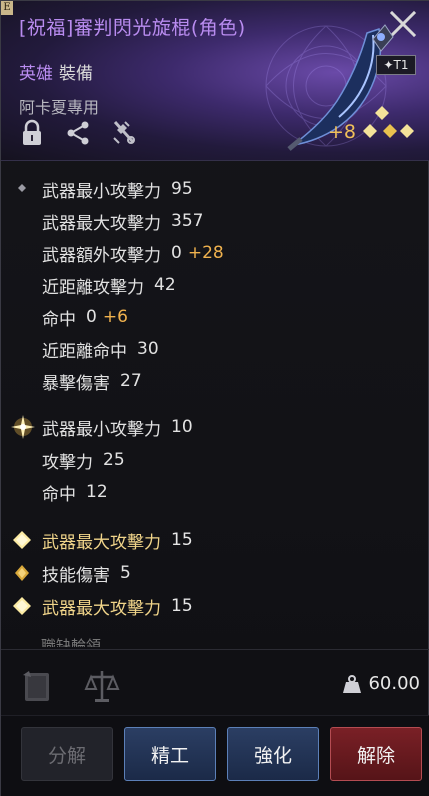 This screenshot has height=796, width=429. Describe the element at coordinates (205, 253) in the screenshot. I see `stat-bonus: +28` at that location.